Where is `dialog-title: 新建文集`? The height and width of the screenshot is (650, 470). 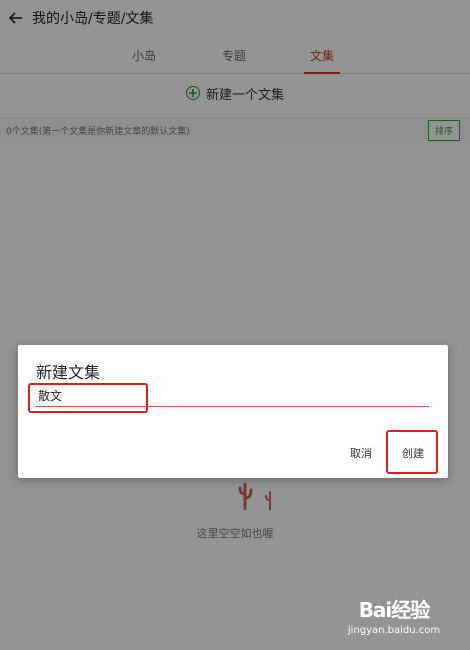 dialog-title: 新建文集 is located at coordinates (68, 372).